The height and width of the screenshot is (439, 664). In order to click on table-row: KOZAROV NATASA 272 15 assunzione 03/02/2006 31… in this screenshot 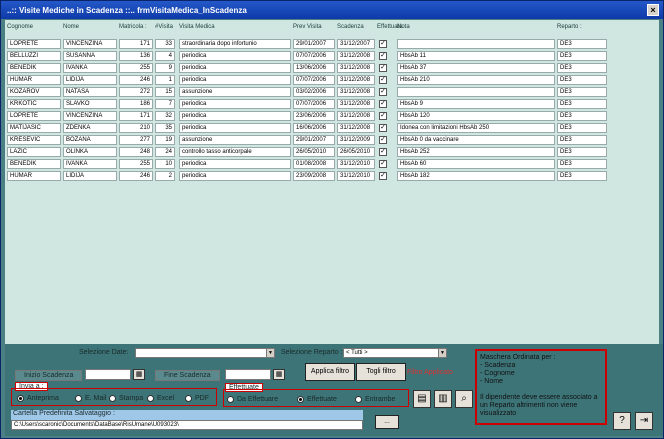, I will do `click(332, 92)`.